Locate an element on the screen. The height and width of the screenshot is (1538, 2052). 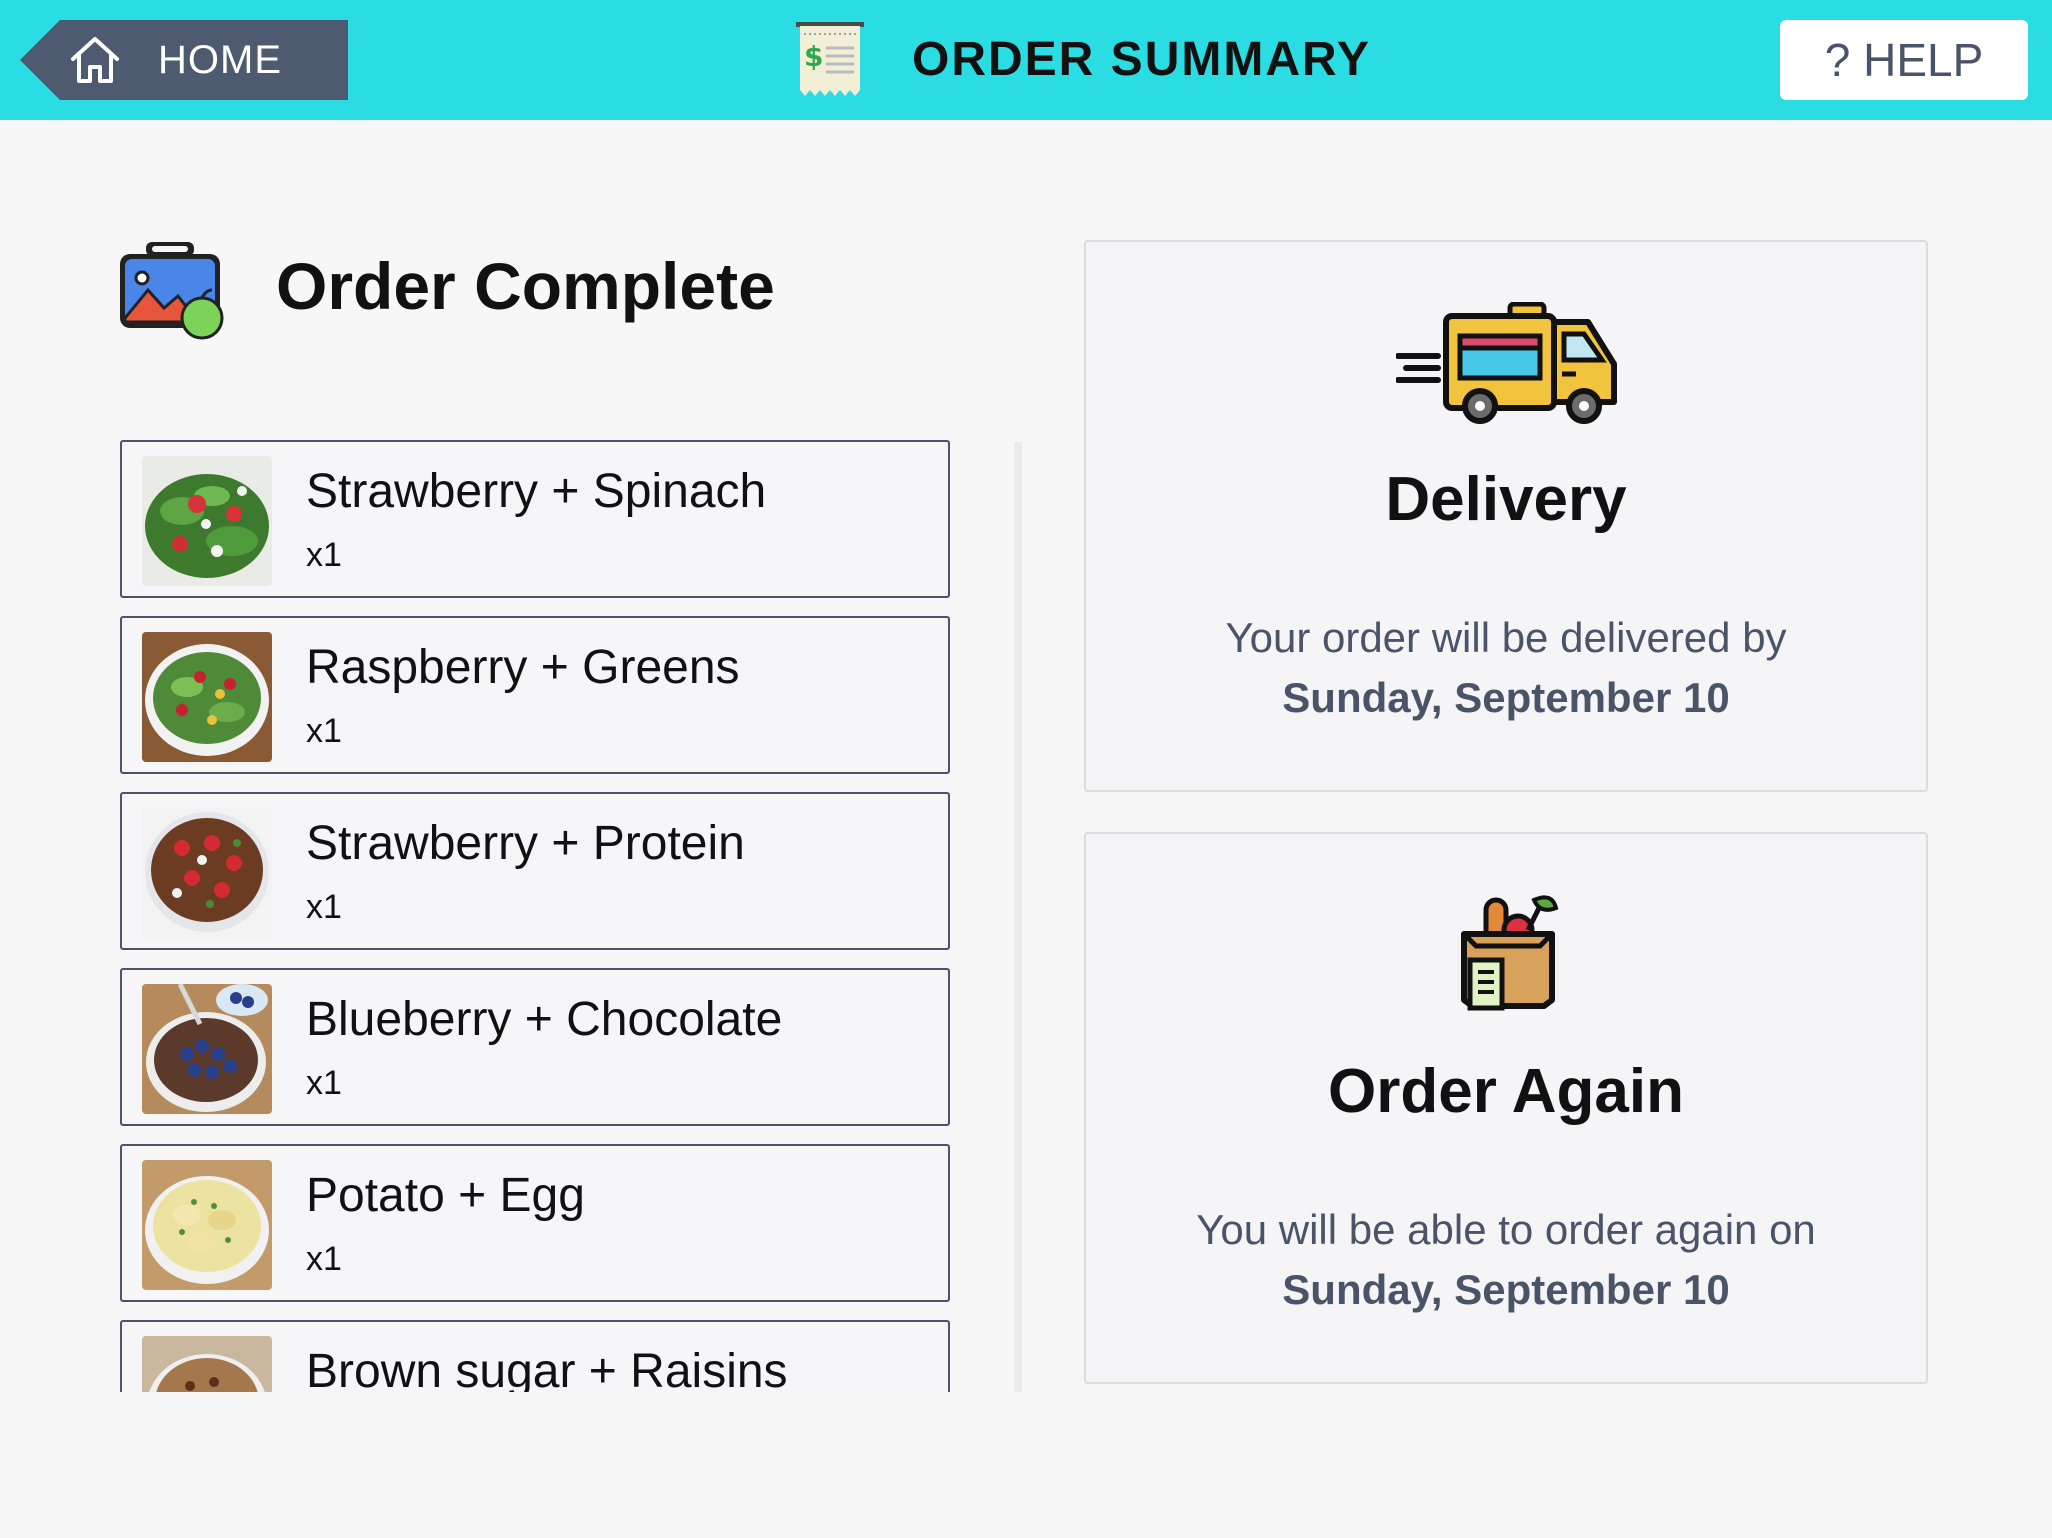
order-item: Raspberry + Greens x1 is located at coordinates (535, 695).